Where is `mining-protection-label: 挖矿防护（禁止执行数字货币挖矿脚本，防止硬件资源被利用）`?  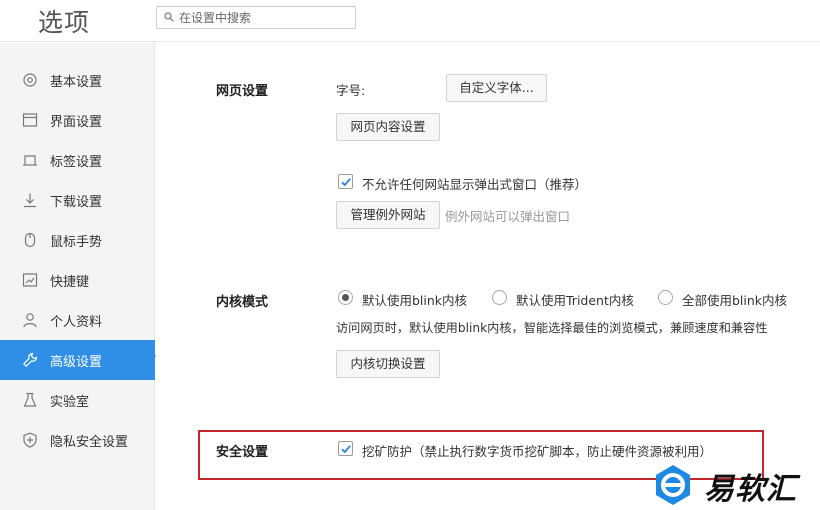
mining-protection-label: 挖矿防护（禁止执行数字货币挖矿脚本，防止硬件资源被利用） is located at coordinates (537, 451).